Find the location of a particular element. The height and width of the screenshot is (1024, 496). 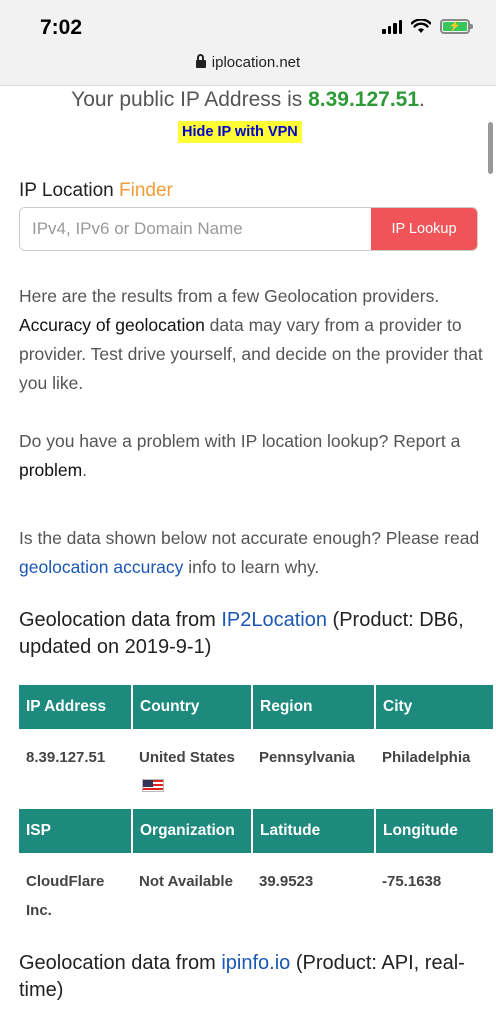

table-header-row: ISP Organization Latitude Longitude is located at coordinates (256, 831).